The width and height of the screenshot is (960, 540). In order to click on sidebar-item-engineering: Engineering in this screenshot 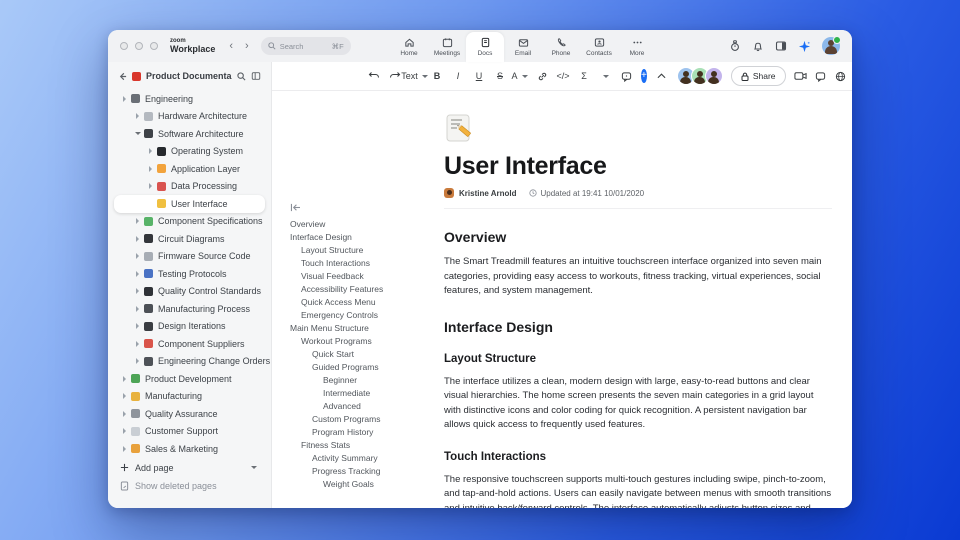, I will do `click(189, 99)`.